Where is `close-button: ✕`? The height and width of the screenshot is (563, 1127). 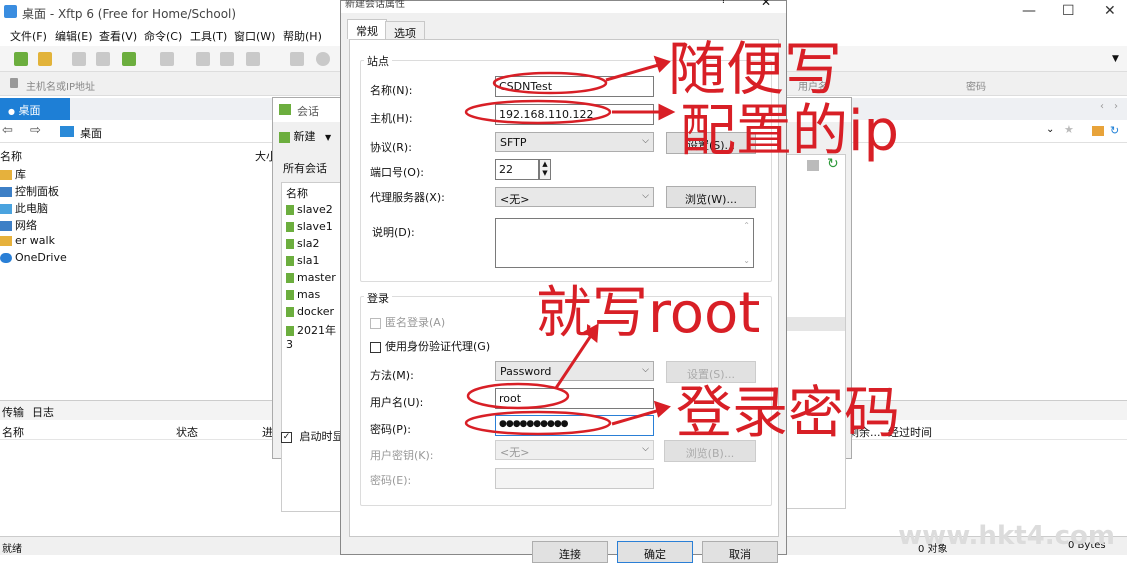
close-button: ✕ is located at coordinates (1110, 11).